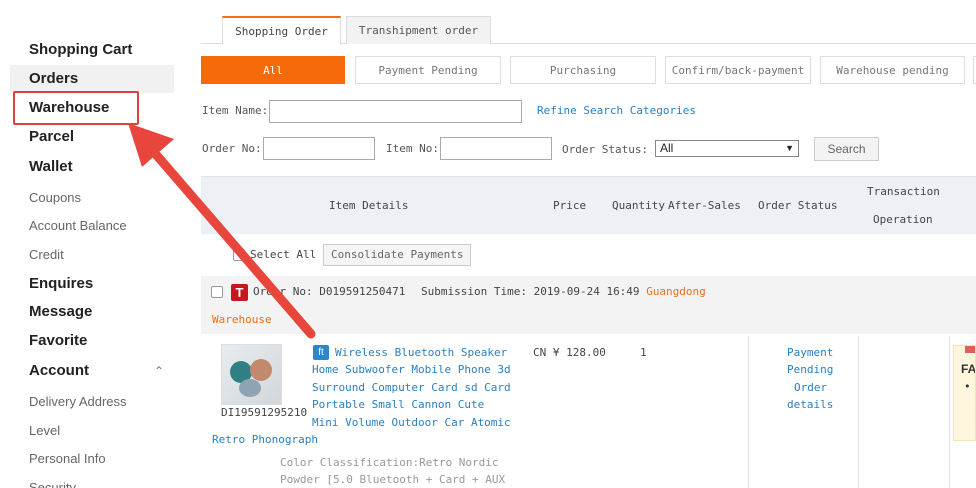  What do you see at coordinates (810, 387) in the screenshot?
I see `order-details-link: Order` at bounding box center [810, 387].